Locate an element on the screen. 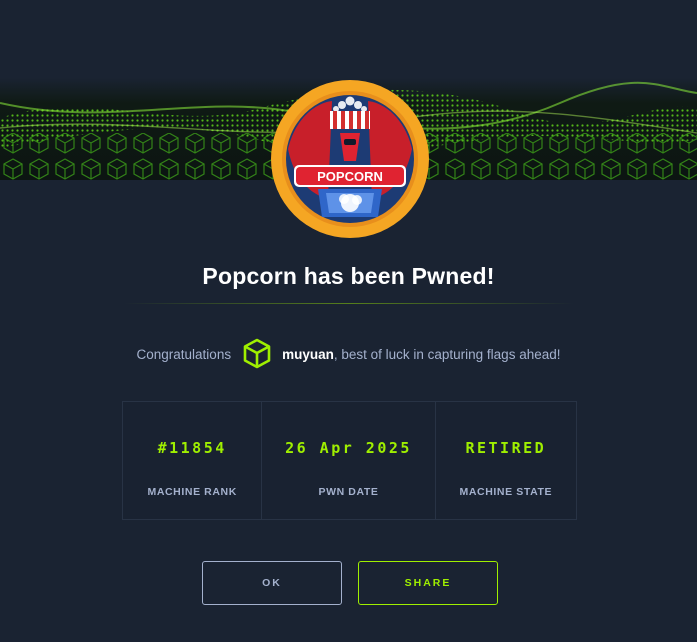 This screenshot has height=642, width=697. ok-button: OK is located at coordinates (272, 583).